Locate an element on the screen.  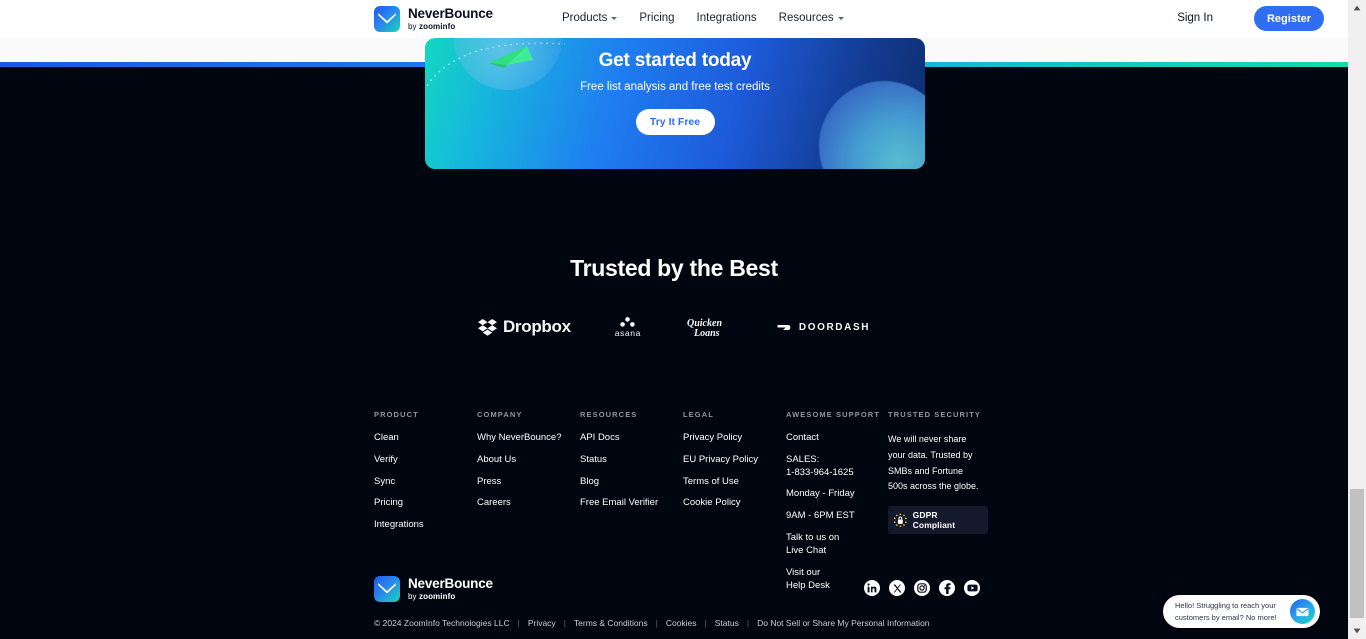
partner-logo-doordash: DOORDASH is located at coordinates (823, 327).